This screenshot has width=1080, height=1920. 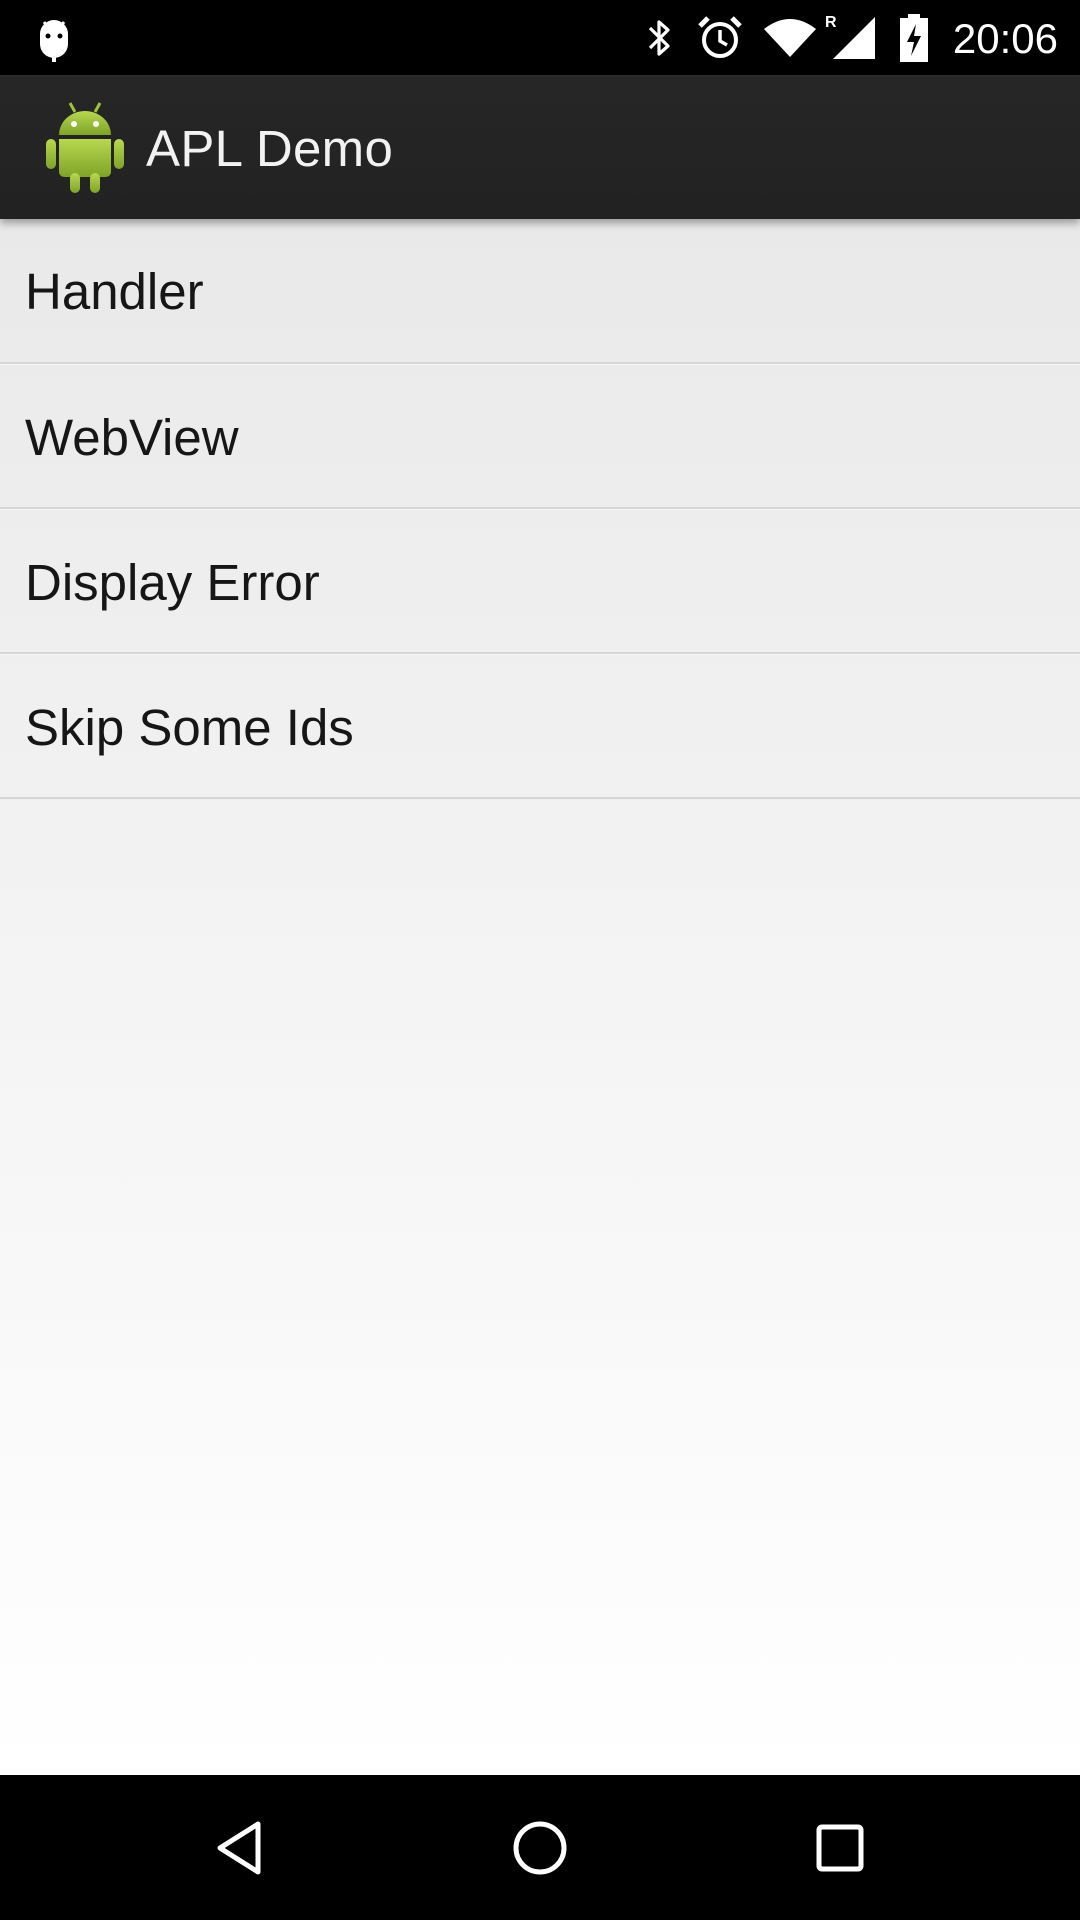 What do you see at coordinates (540, 37) in the screenshot?
I see `status-bar: R 20:06` at bounding box center [540, 37].